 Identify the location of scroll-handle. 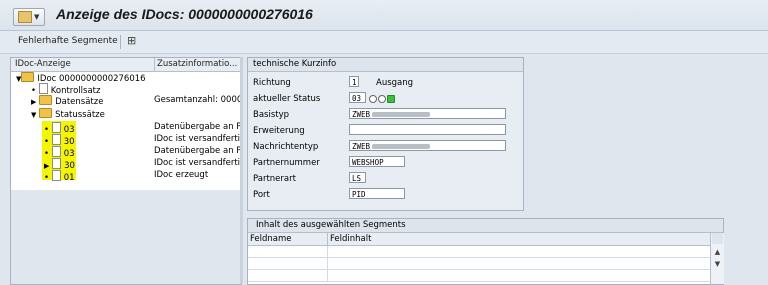
(717, 238).